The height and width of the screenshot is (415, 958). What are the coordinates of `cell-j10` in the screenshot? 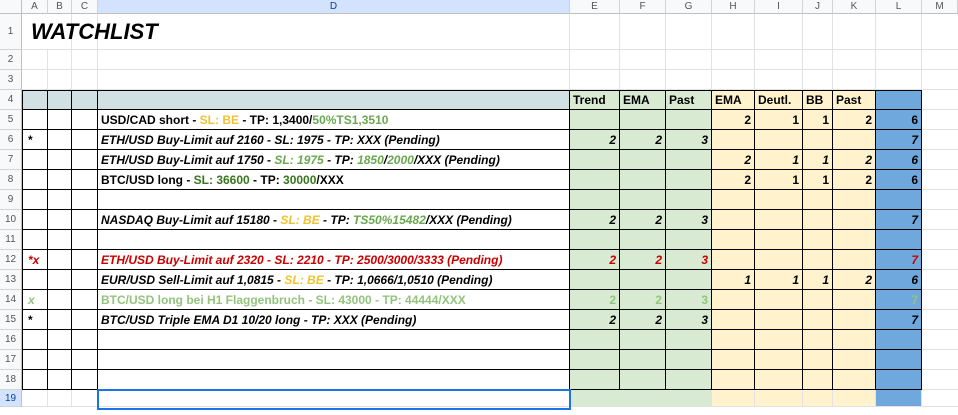 It's located at (818, 220).